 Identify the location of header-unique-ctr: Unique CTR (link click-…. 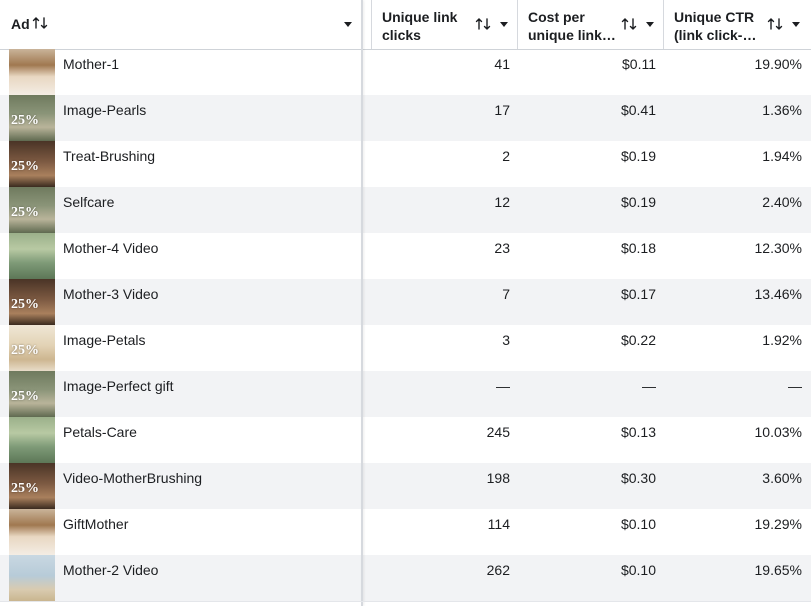
(737, 24).